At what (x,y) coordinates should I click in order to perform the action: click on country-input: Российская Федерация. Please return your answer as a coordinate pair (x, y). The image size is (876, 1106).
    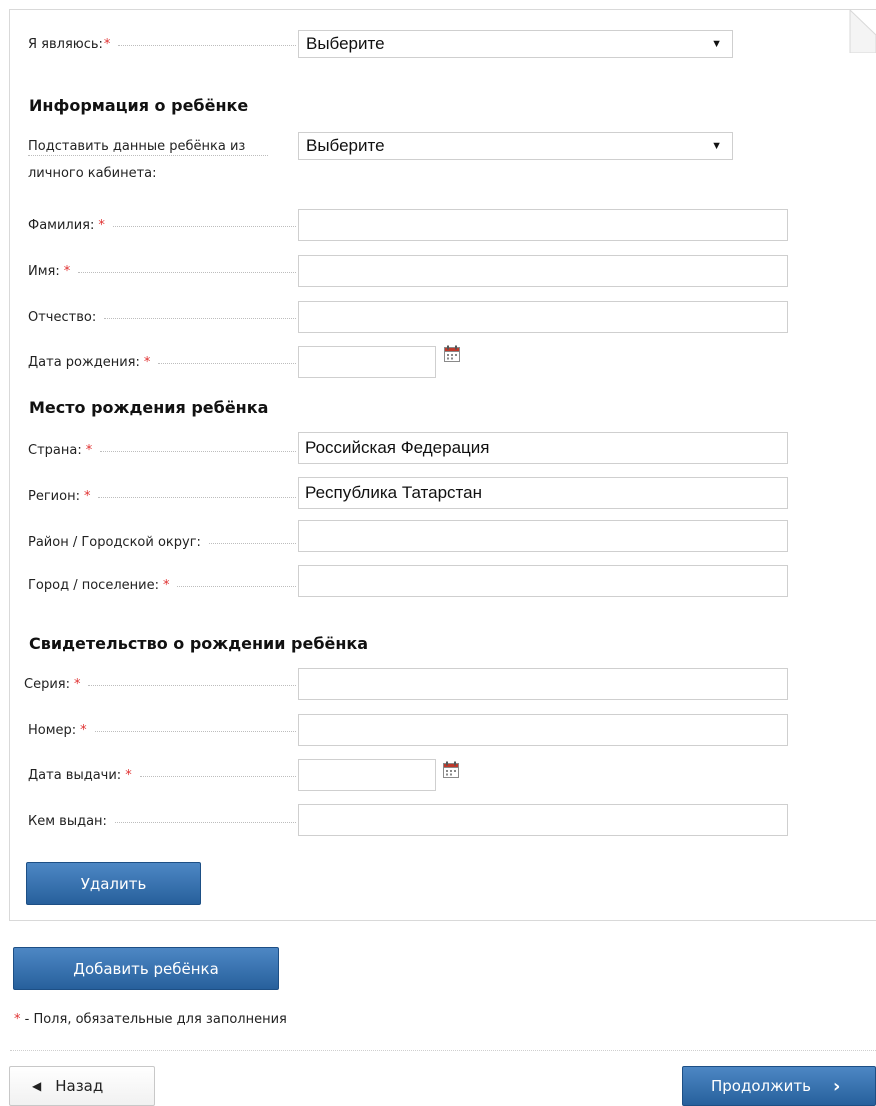
    Looking at the image, I should click on (543, 448).